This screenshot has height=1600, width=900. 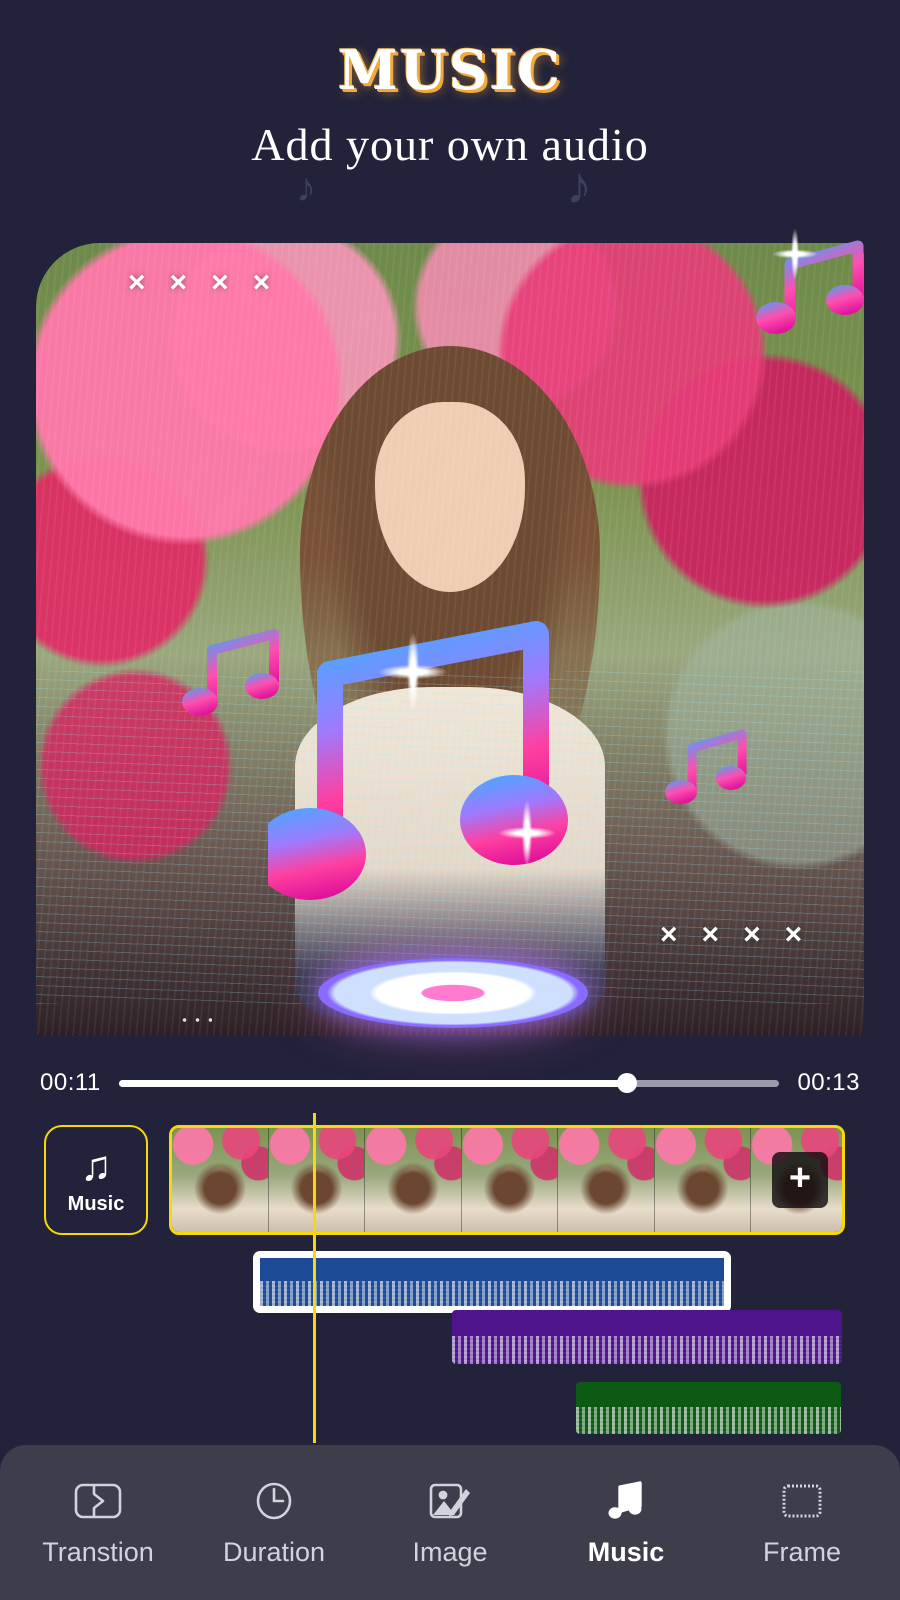 What do you see at coordinates (195, 1022) in the screenshot?
I see `dot-grid-decoration` at bounding box center [195, 1022].